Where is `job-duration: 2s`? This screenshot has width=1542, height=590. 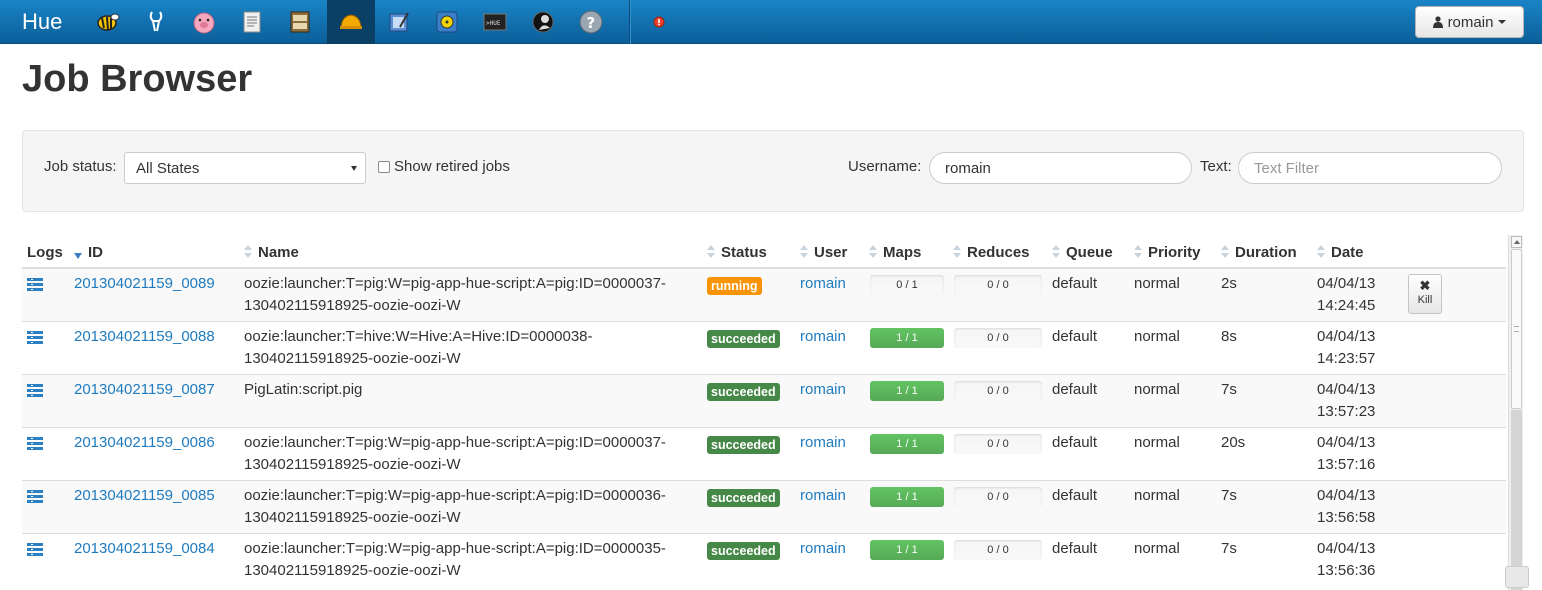
job-duration: 2s is located at coordinates (1229, 283).